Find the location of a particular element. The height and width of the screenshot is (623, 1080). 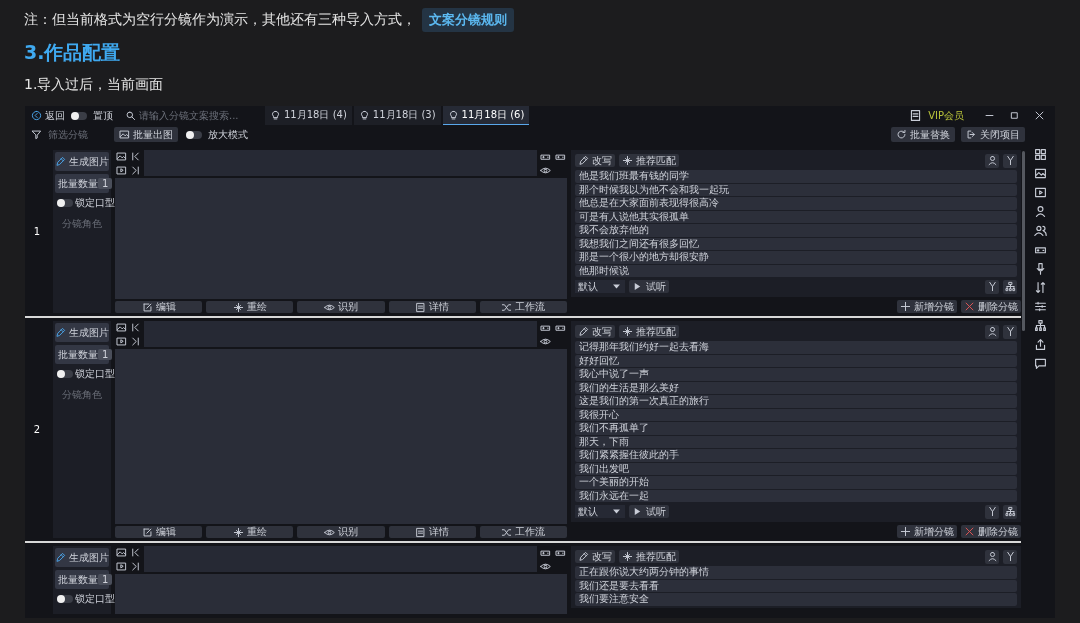

previous-icon is located at coordinates (135, 156).